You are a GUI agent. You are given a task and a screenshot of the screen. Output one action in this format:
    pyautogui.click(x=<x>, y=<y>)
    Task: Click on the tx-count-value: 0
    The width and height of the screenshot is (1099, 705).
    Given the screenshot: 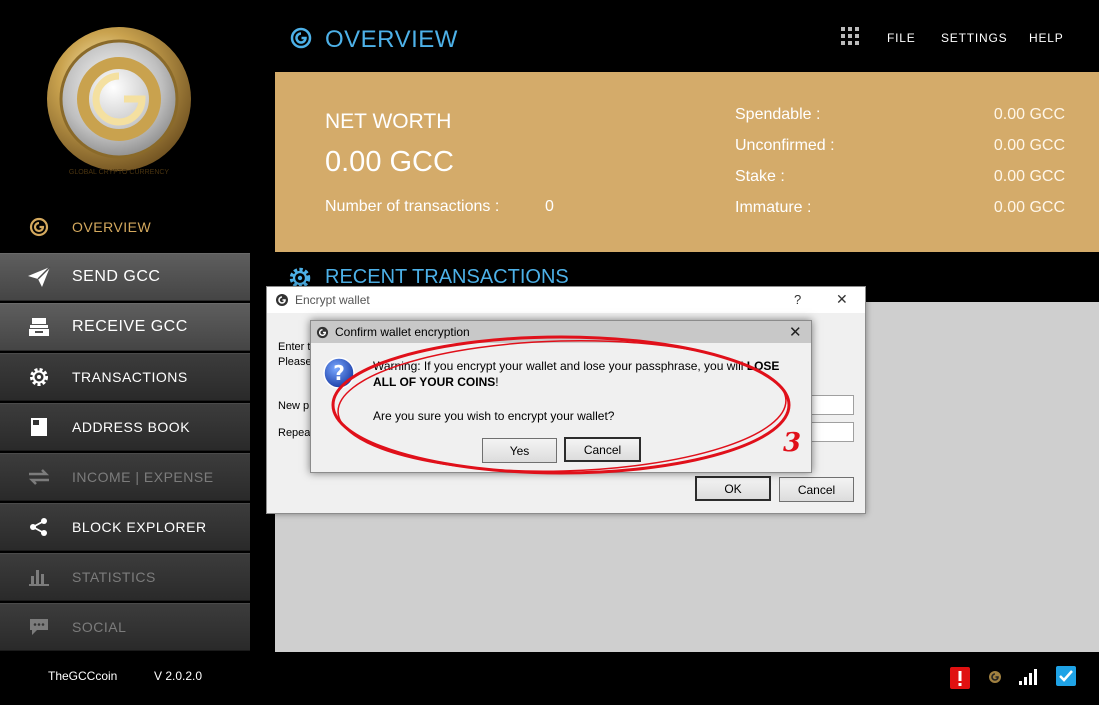 What is the action you would take?
    pyautogui.click(x=549, y=206)
    